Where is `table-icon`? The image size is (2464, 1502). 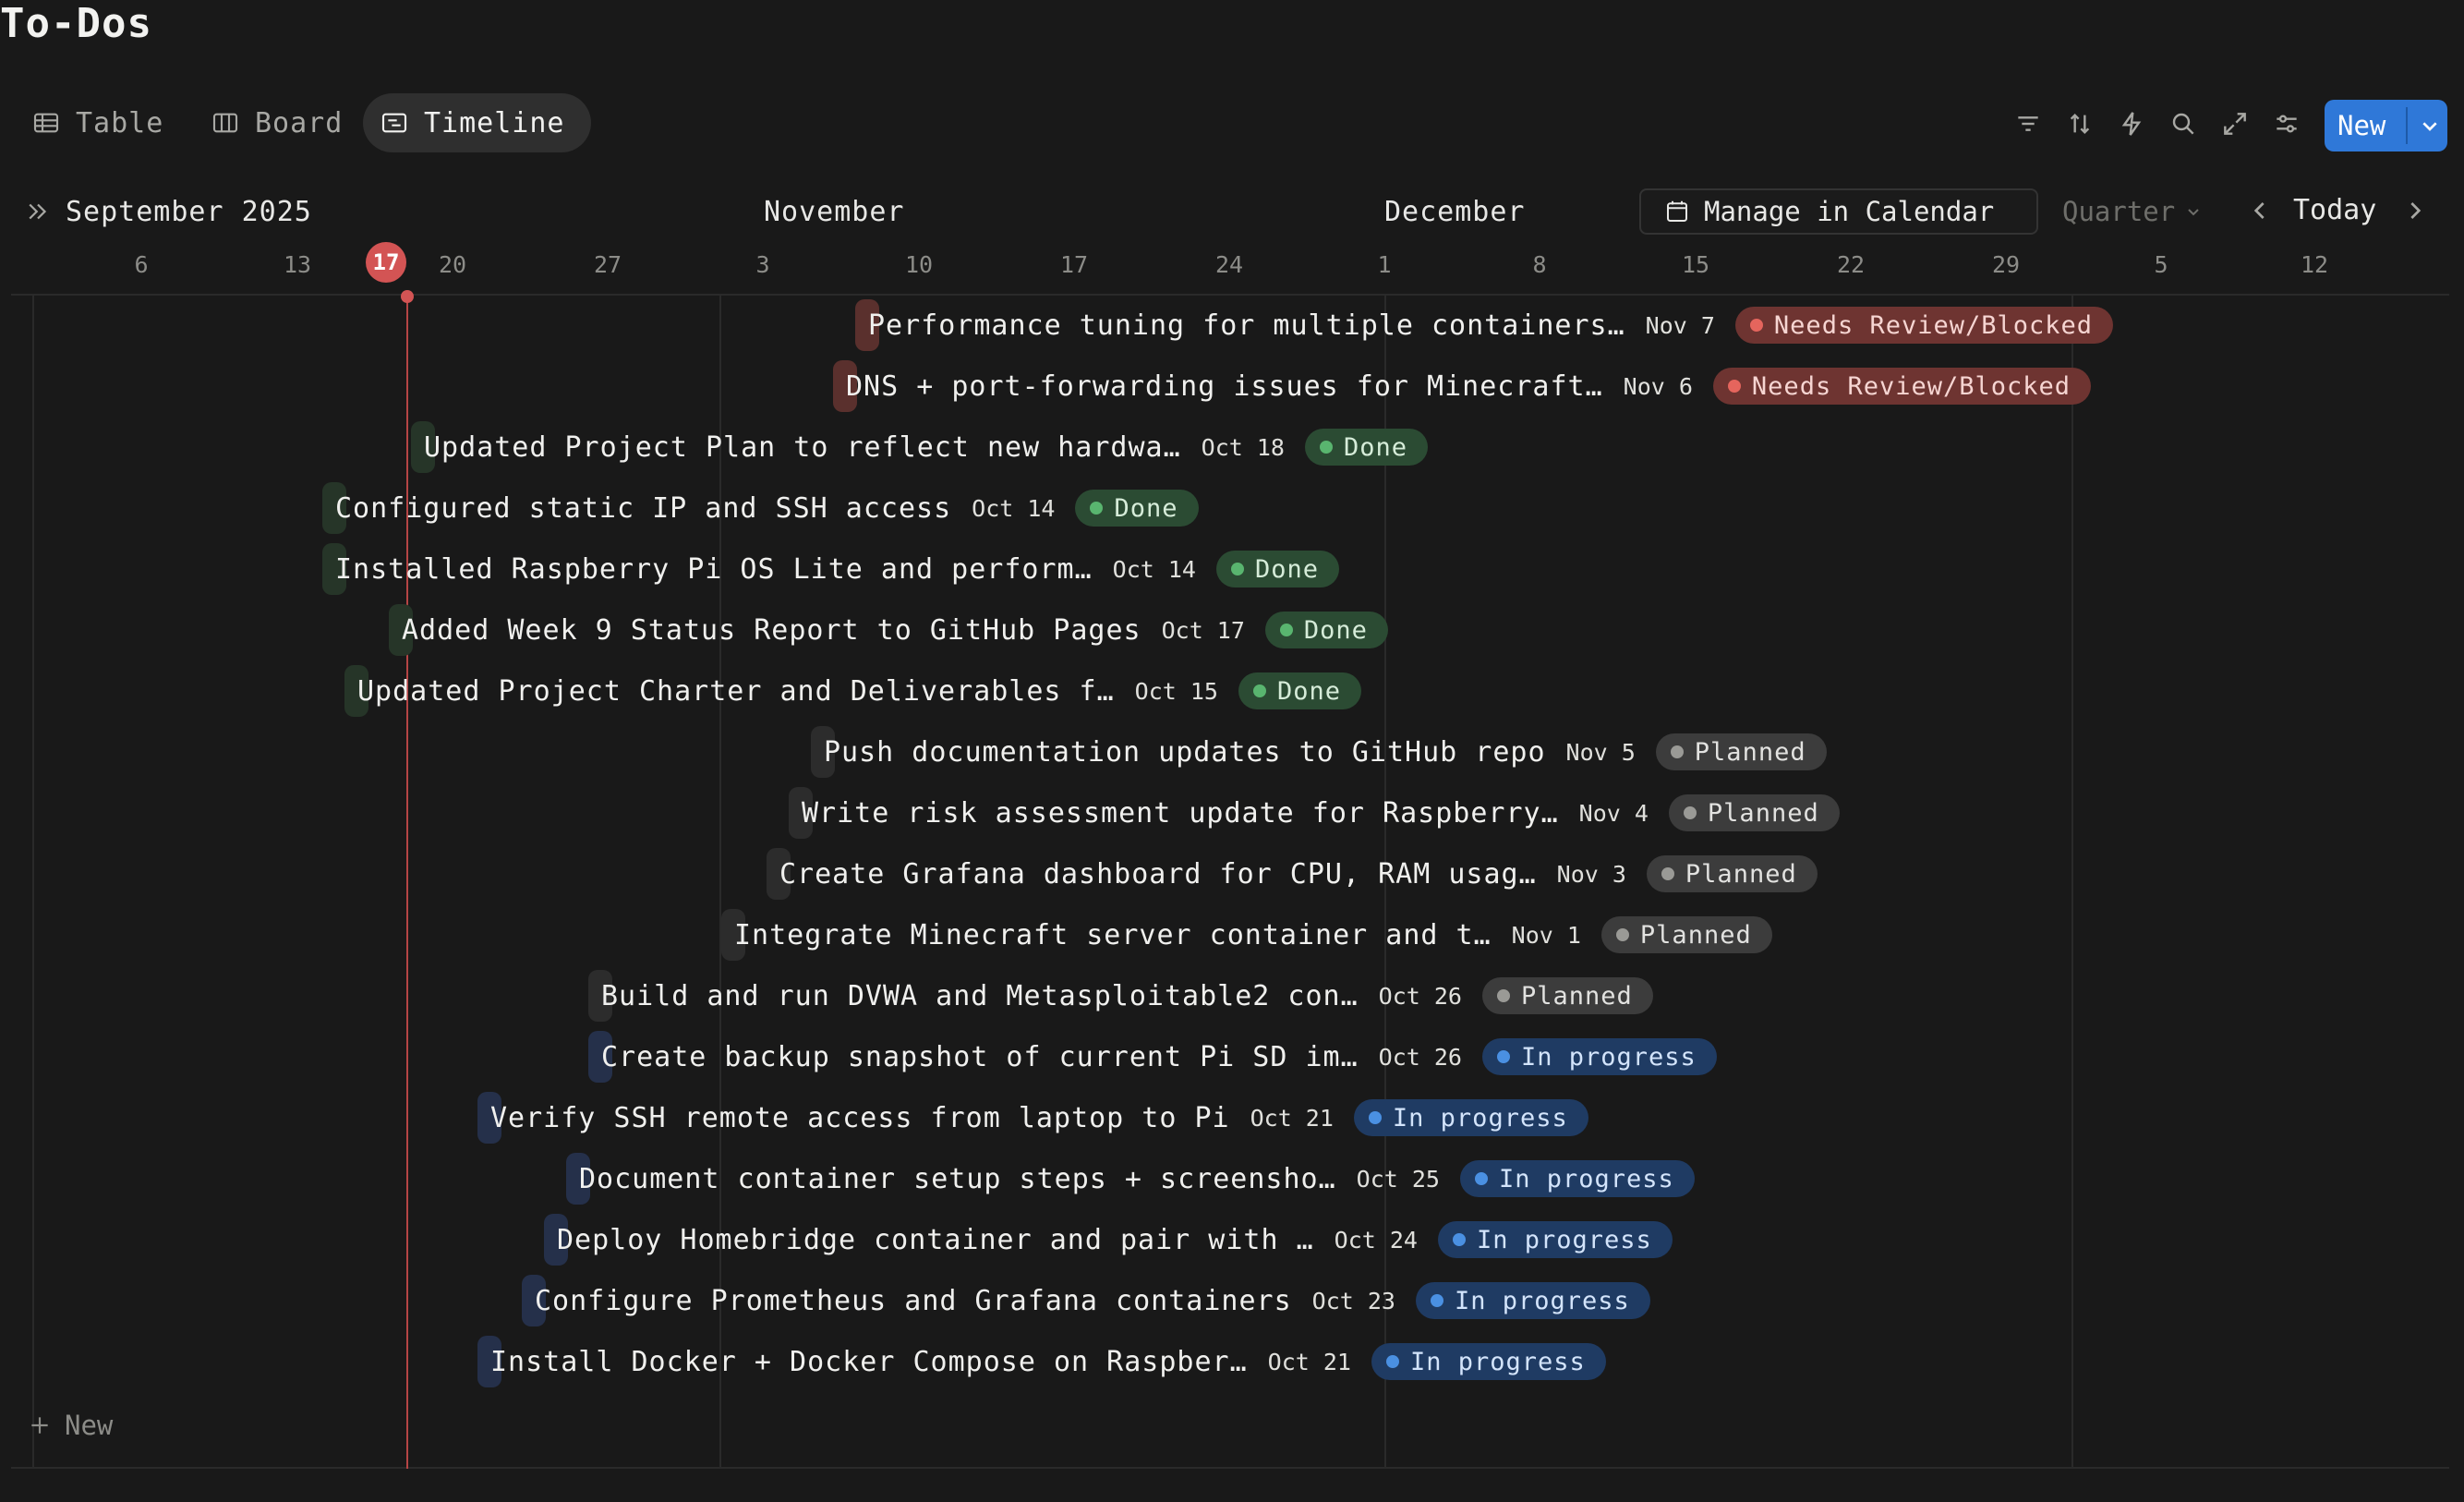
table-icon is located at coordinates (46, 123).